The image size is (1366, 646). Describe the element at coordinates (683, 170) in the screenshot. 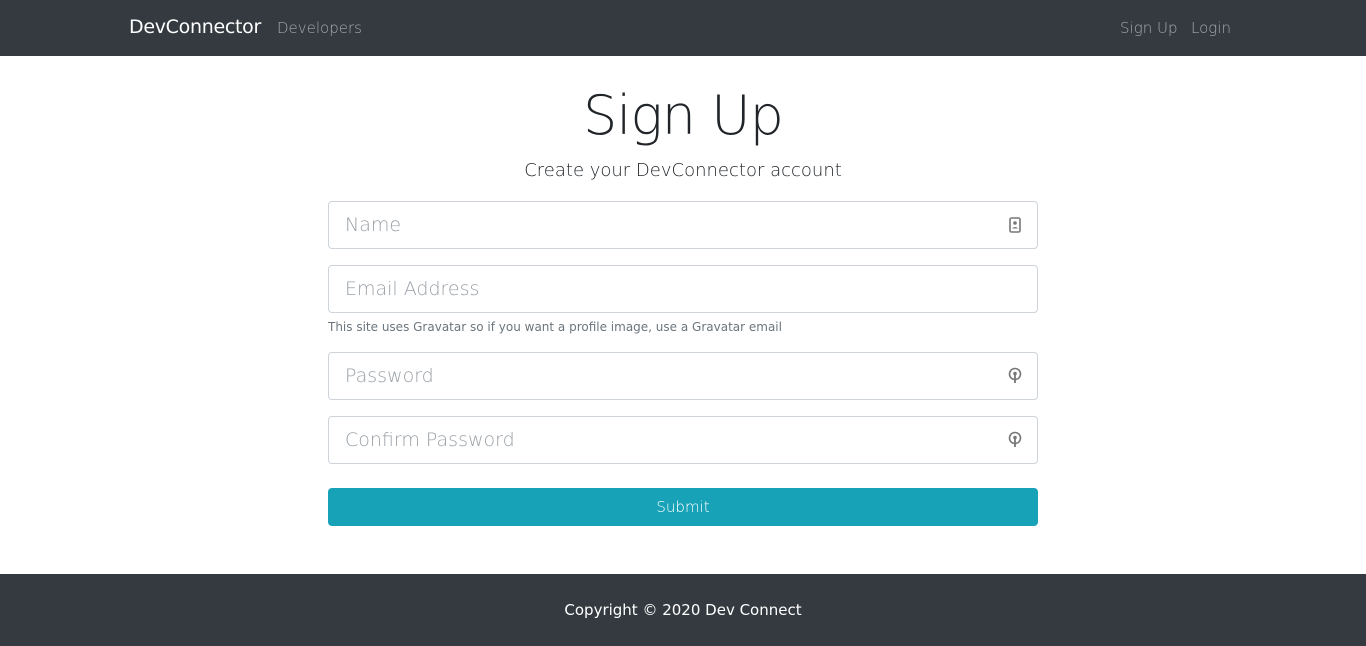

I see `page-lead: Create your DevConnector account` at that location.